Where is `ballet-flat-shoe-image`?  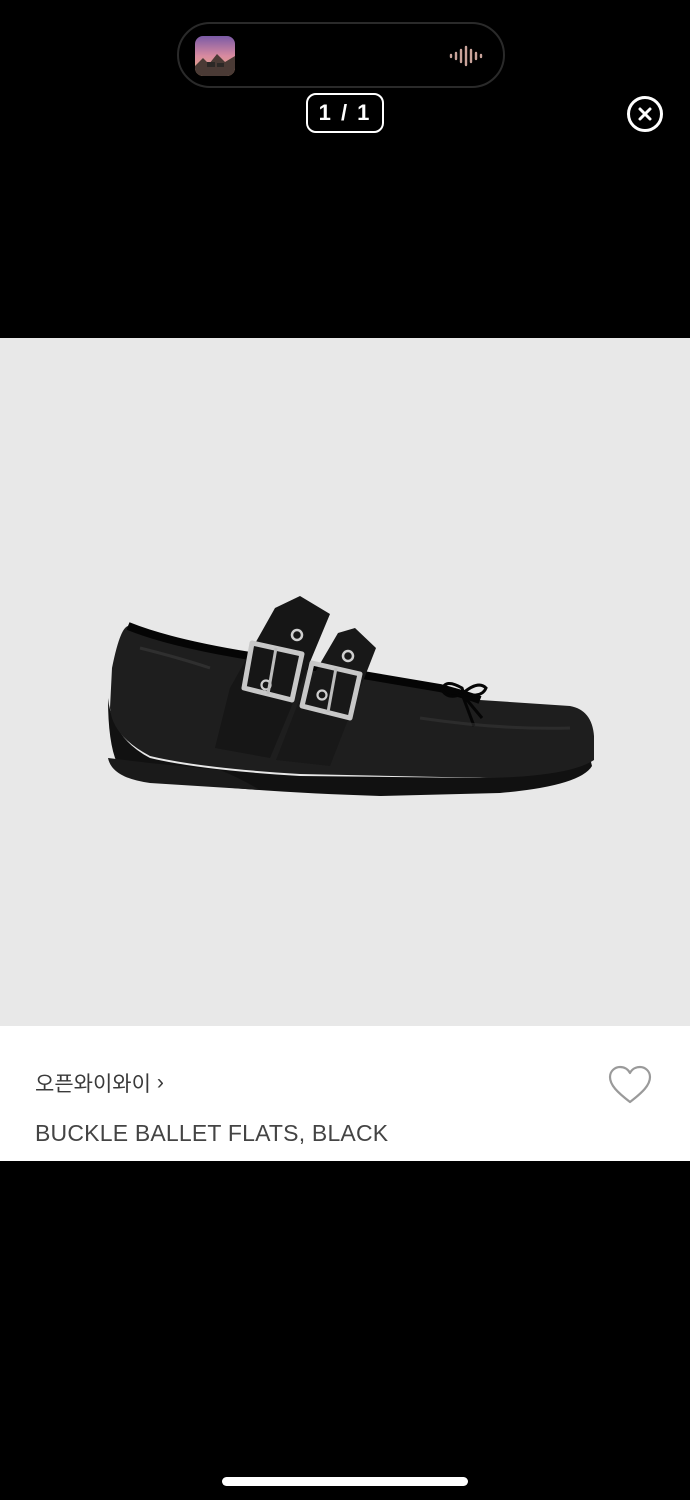 ballet-flat-shoe-image is located at coordinates (351, 696).